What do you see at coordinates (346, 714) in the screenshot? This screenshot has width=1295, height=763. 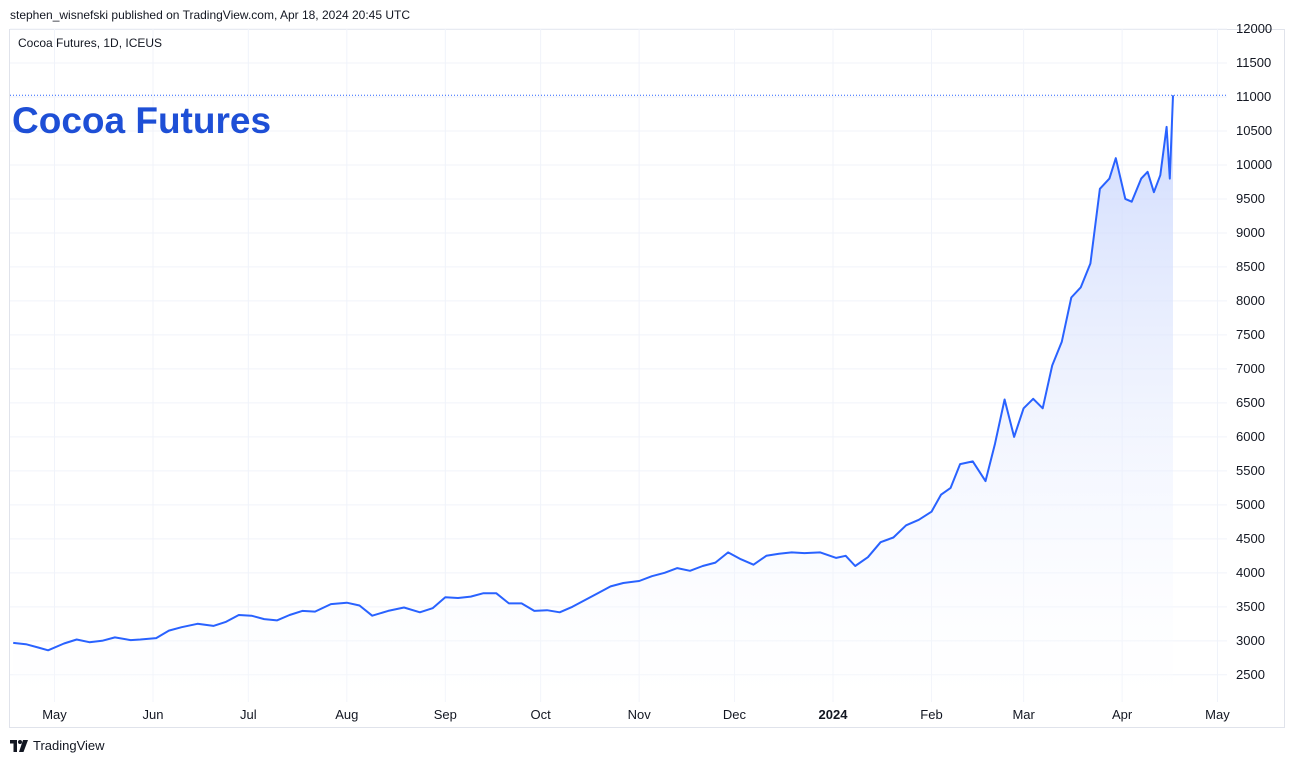 I see `x-tick-label: Aug` at bounding box center [346, 714].